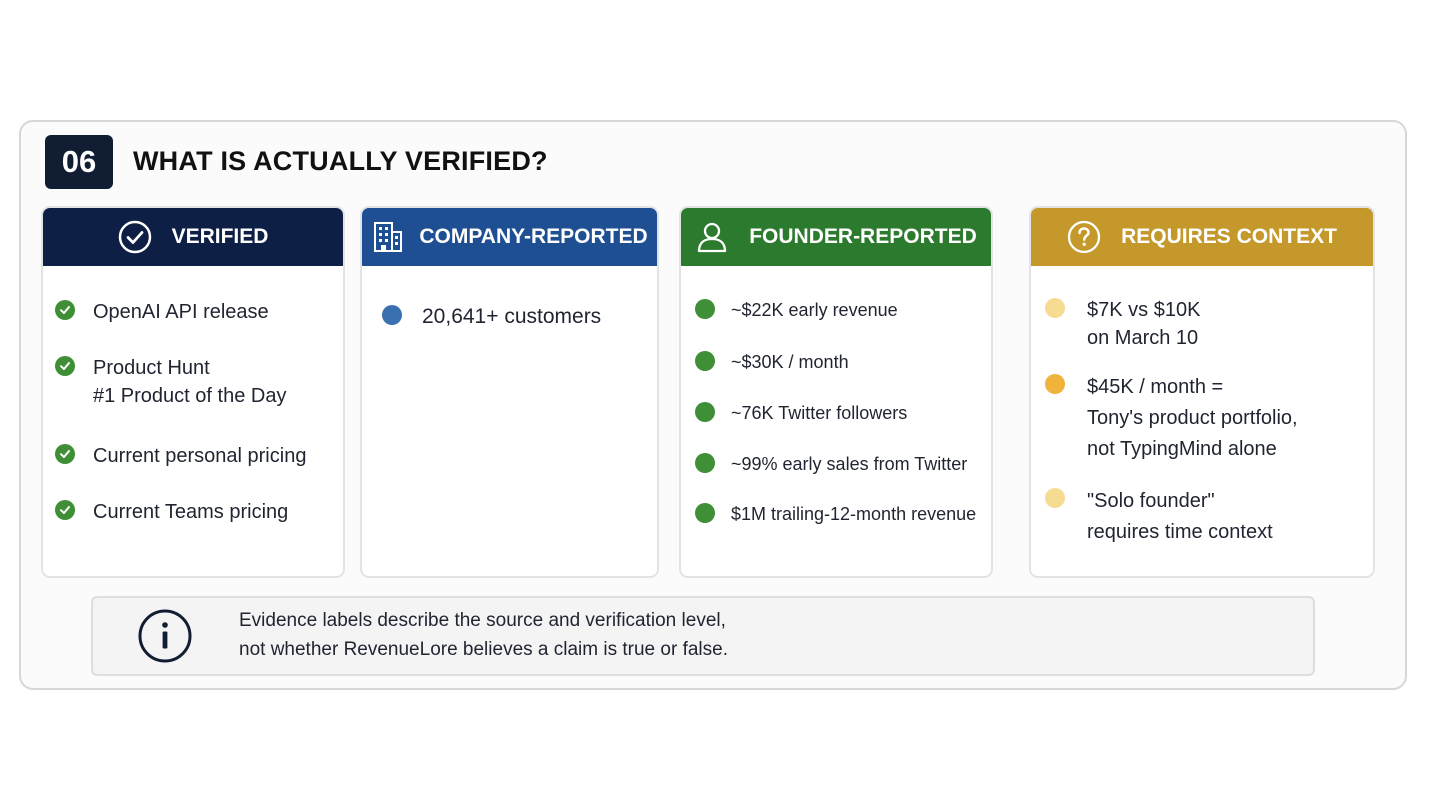  What do you see at coordinates (1055, 384) in the screenshot?
I see `orange-dot-icon` at bounding box center [1055, 384].